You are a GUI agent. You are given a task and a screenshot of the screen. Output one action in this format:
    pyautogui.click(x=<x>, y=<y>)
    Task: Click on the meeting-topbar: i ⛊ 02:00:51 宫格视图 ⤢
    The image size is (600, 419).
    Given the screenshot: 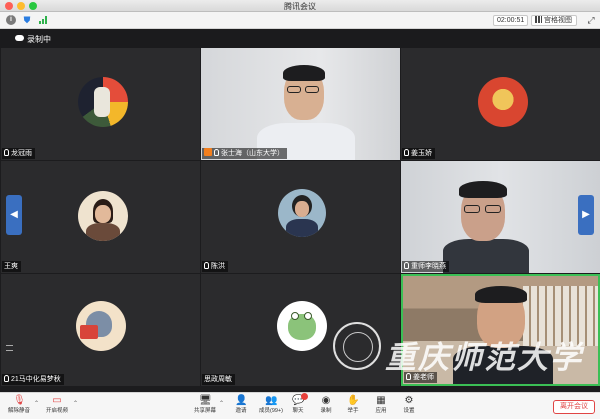 What is the action you would take?
    pyautogui.click(x=300, y=20)
    